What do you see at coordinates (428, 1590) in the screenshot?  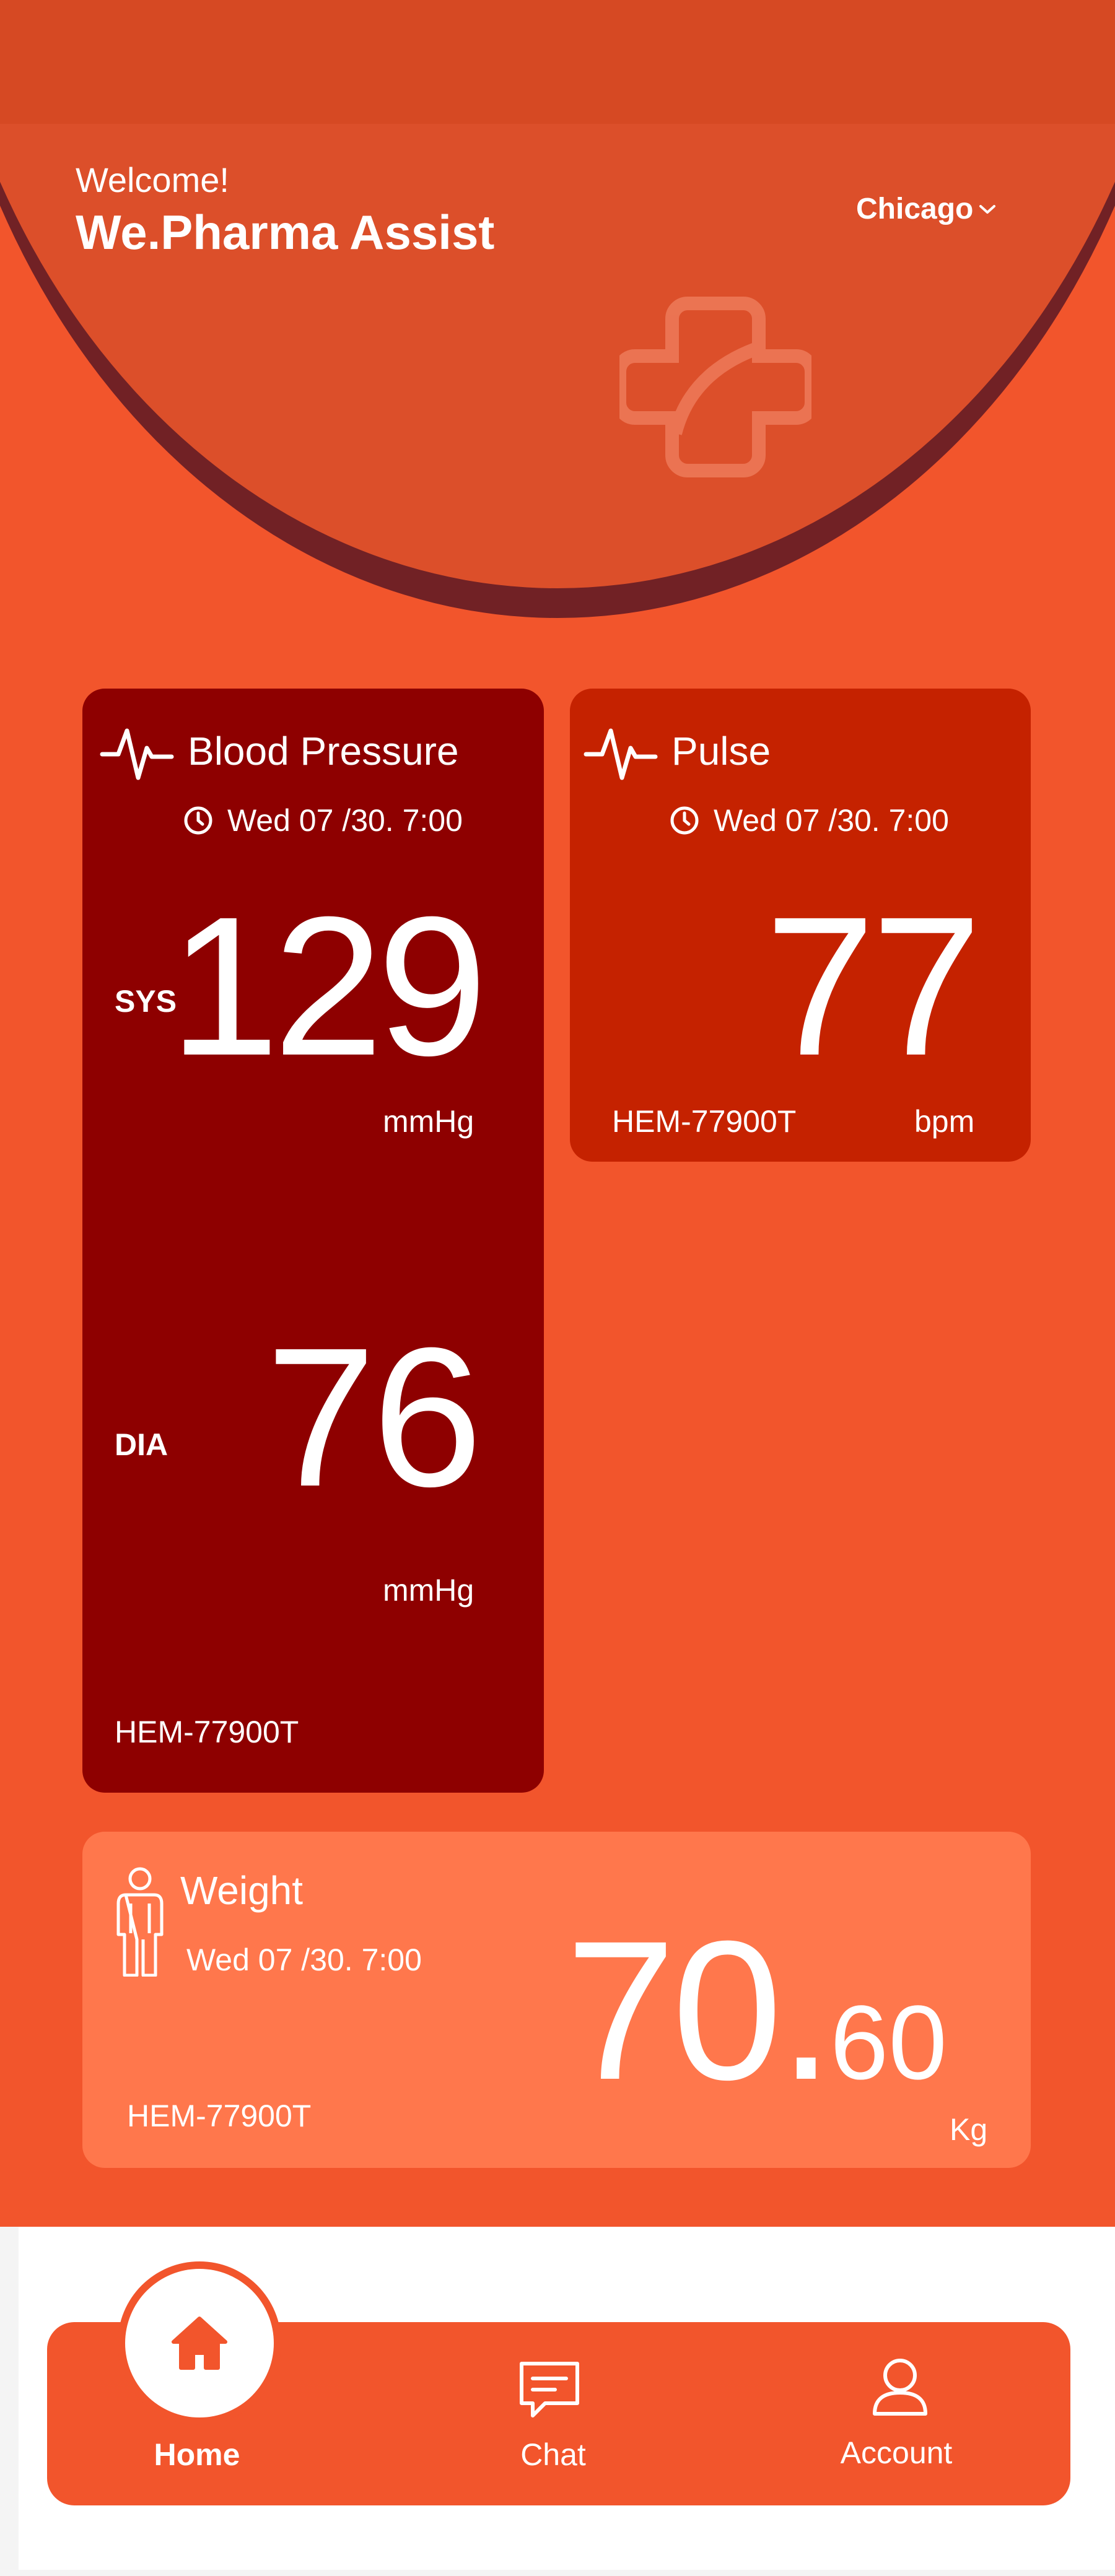 I see `dia-unit: mmHg` at bounding box center [428, 1590].